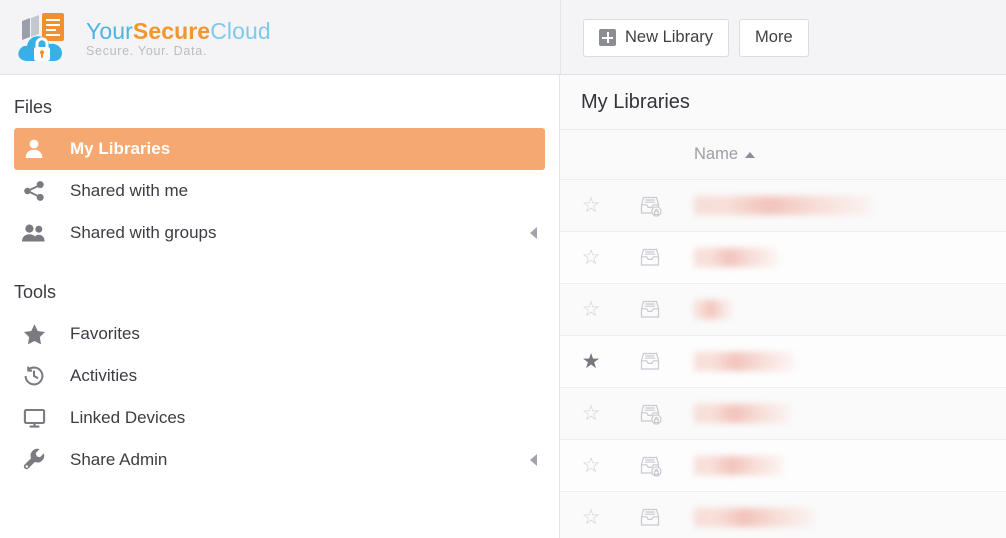 This screenshot has width=1006, height=538. Describe the element at coordinates (279, 418) in the screenshot. I see `sidebar-item-linked-devices: Linked Devices` at that location.